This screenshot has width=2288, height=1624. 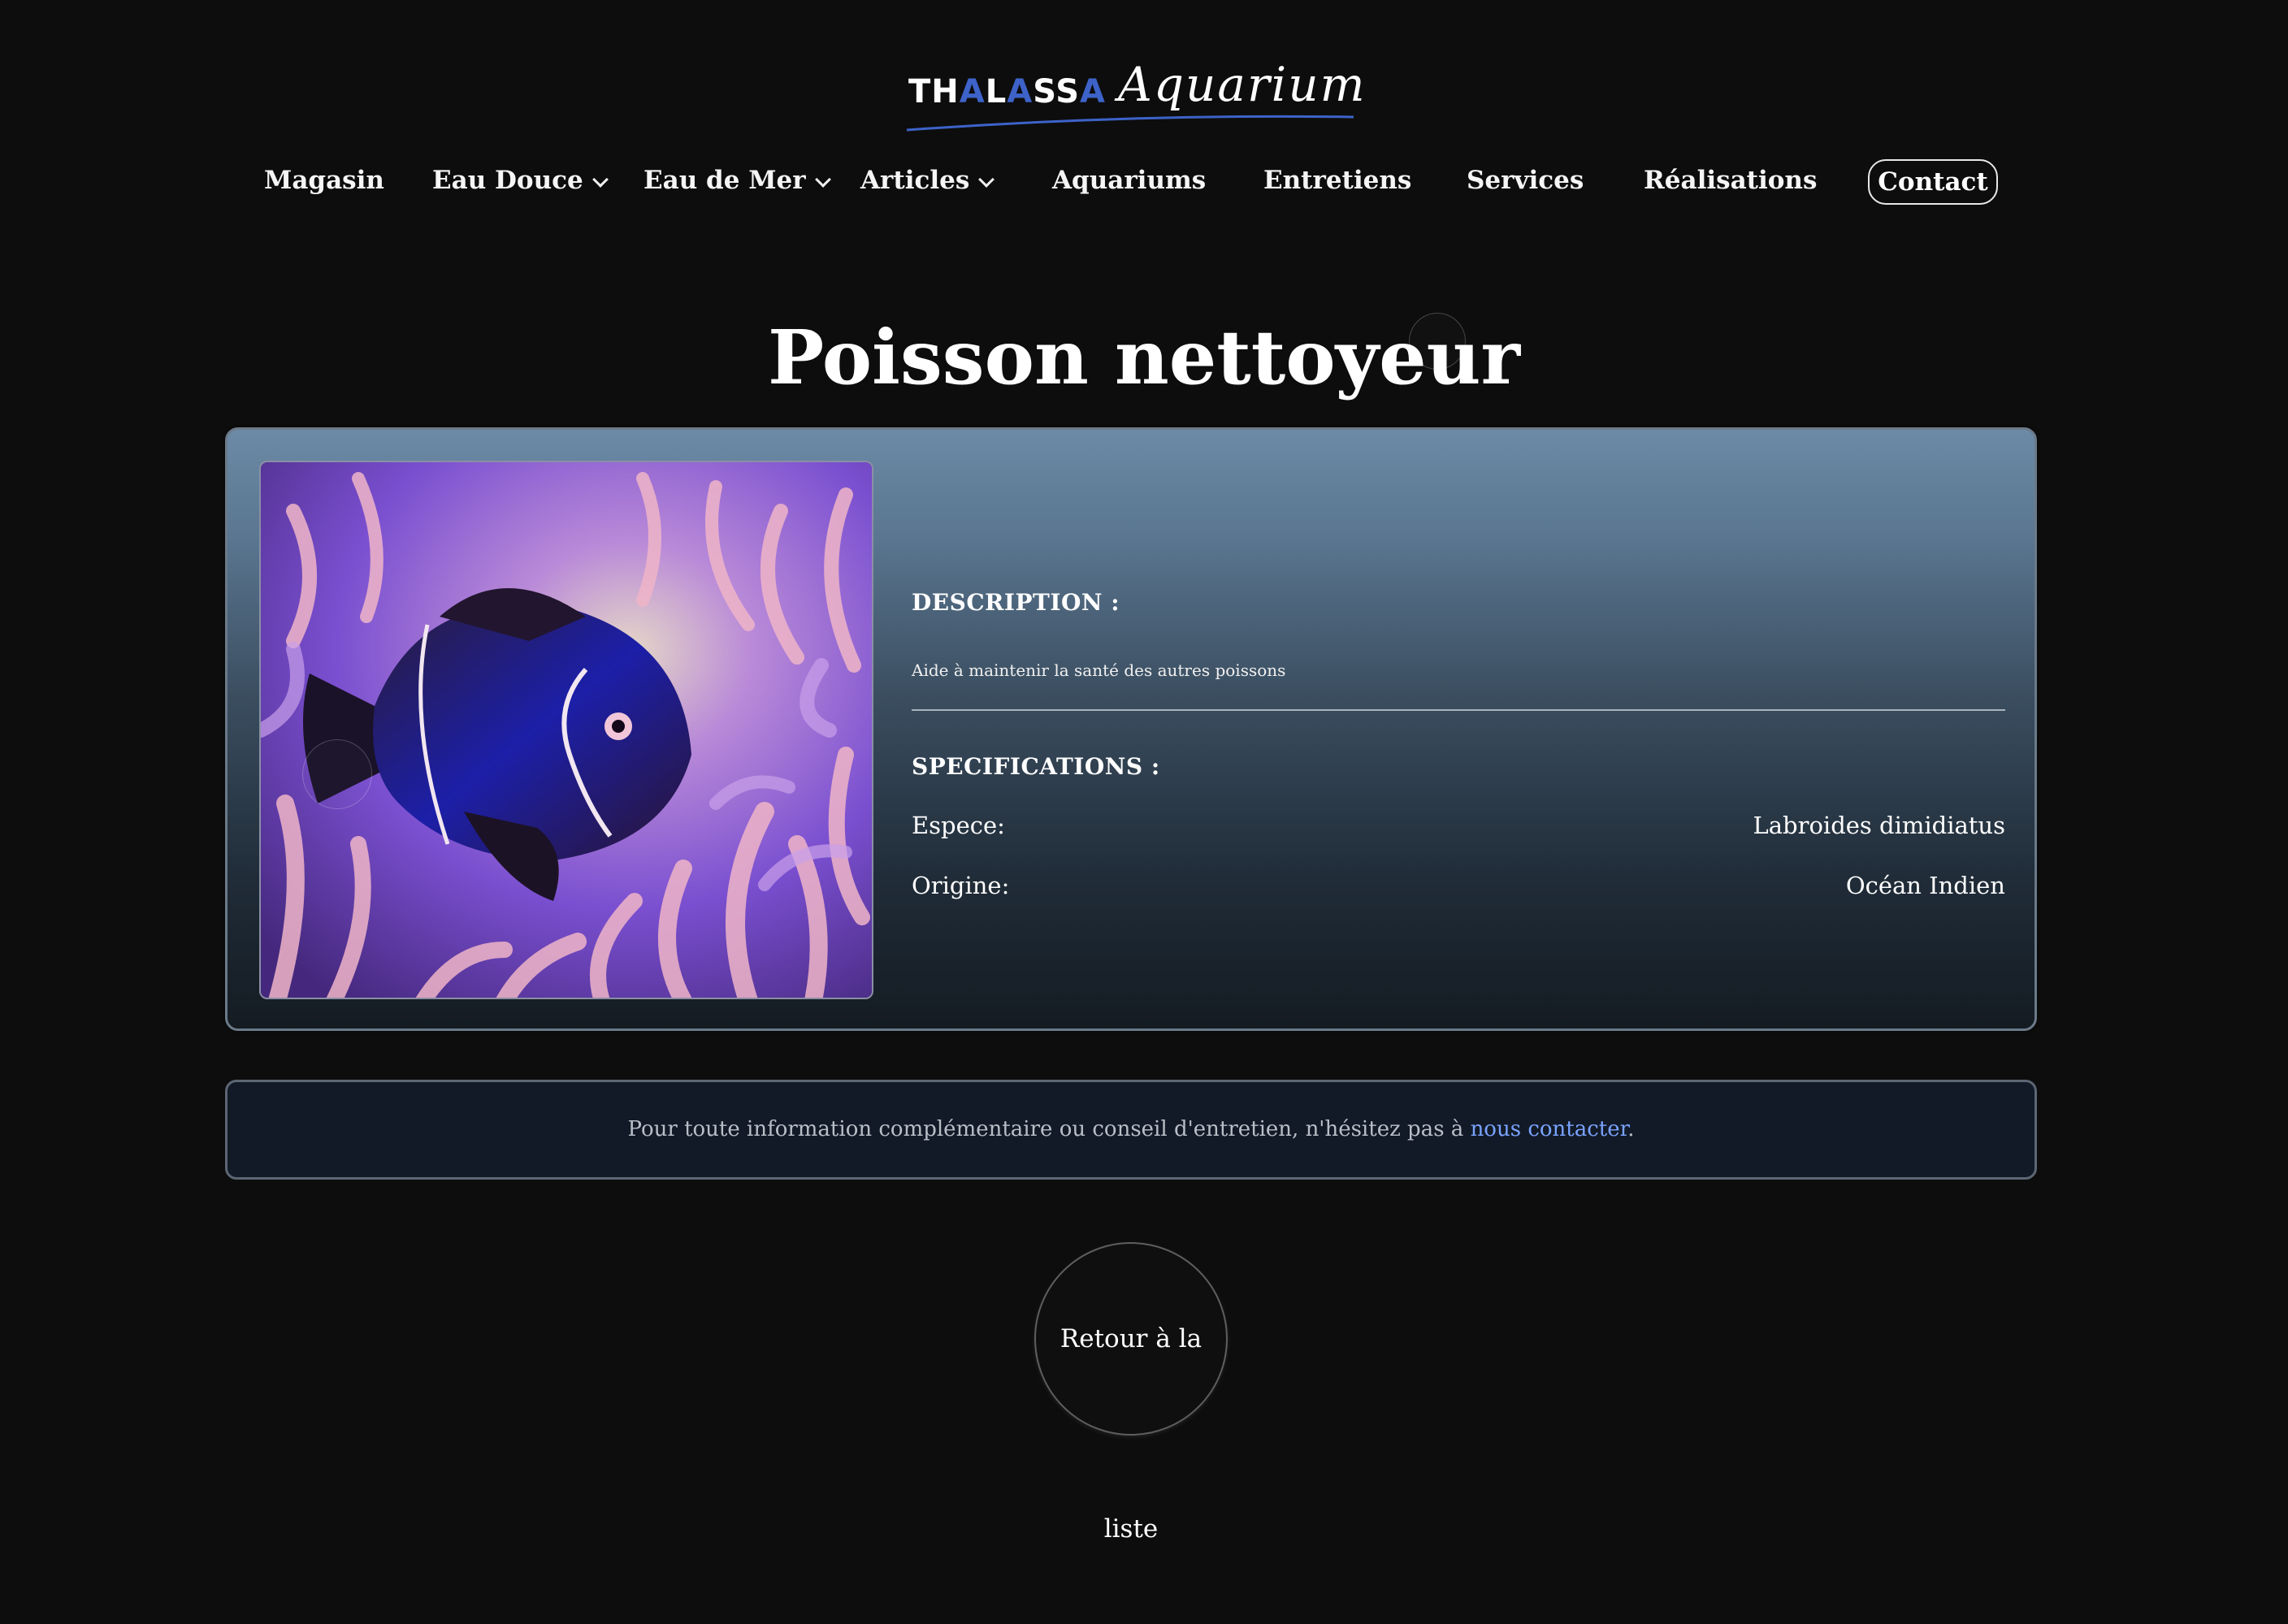 I want to click on fish-photo, so click(x=566, y=730).